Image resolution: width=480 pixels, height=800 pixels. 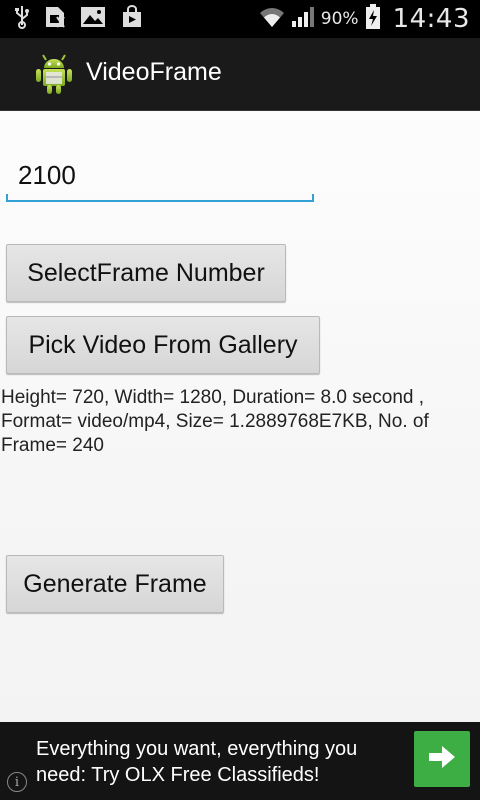 I want to click on store-icon, so click(x=132, y=19).